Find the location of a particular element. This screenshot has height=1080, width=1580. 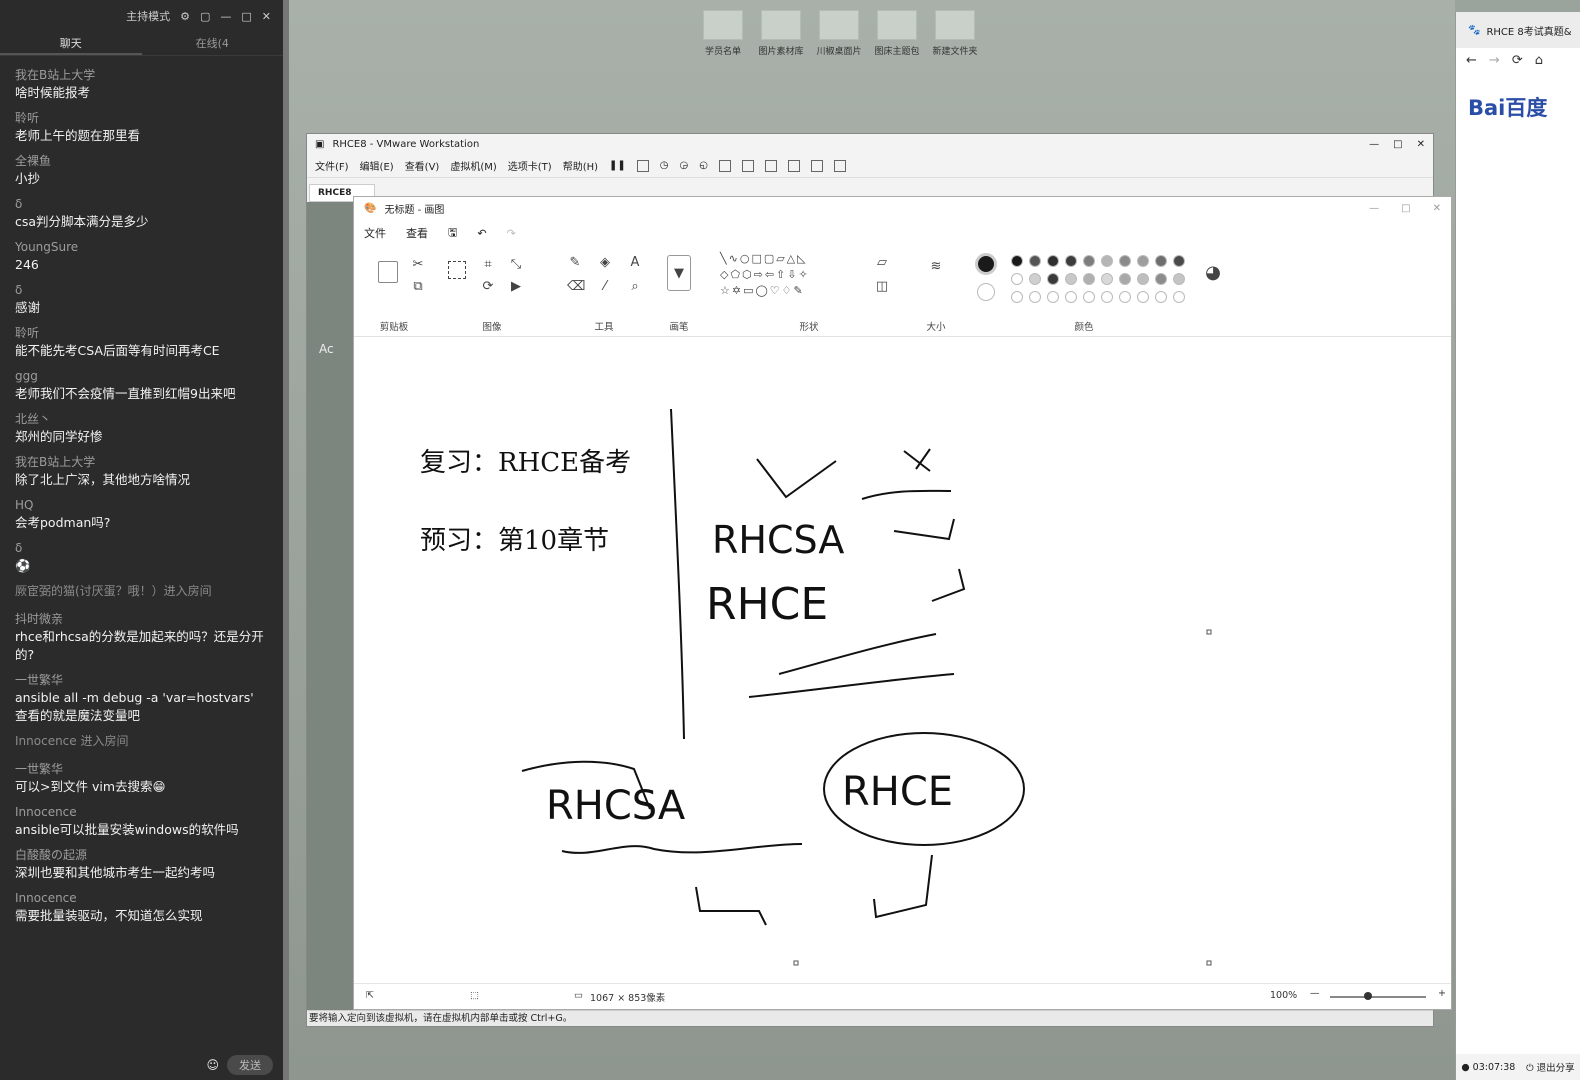

zoom-slider-thumb is located at coordinates (1368, 996).